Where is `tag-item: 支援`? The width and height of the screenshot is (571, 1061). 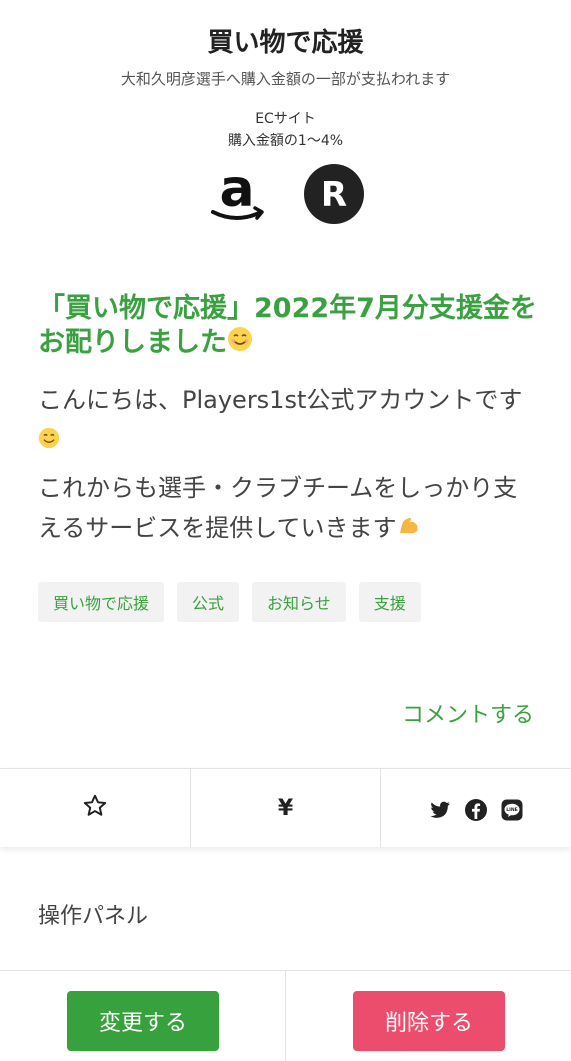 tag-item: 支援 is located at coordinates (389, 602).